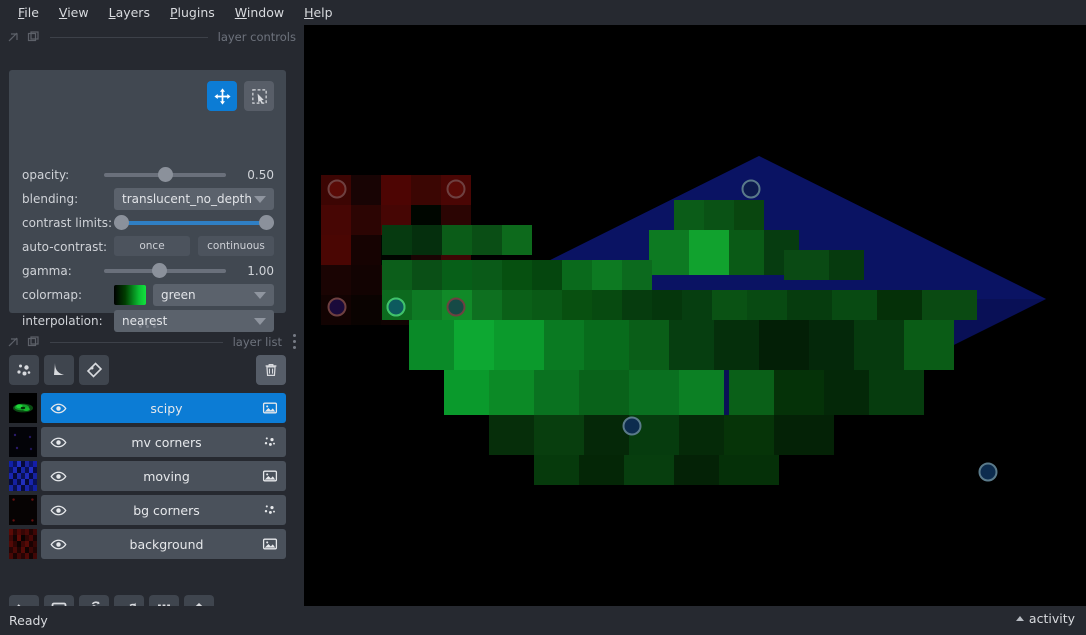 The image size is (1086, 635). I want to click on layer-row: moving, so click(147, 476).